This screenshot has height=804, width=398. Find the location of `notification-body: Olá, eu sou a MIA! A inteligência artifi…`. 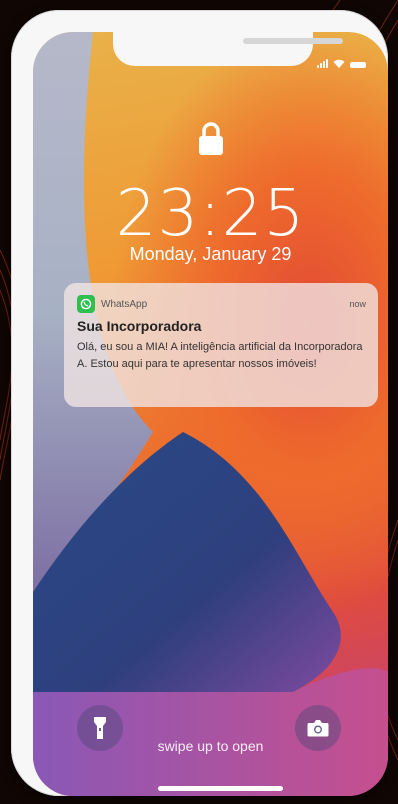

notification-body: Olá, eu sou a MIA! A inteligência artifi… is located at coordinates (220, 355).